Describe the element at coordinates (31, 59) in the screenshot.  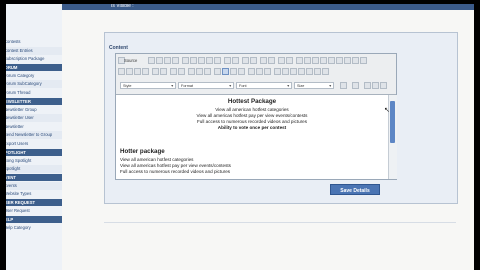
I see `sidebar-item: Subscription Package` at that location.